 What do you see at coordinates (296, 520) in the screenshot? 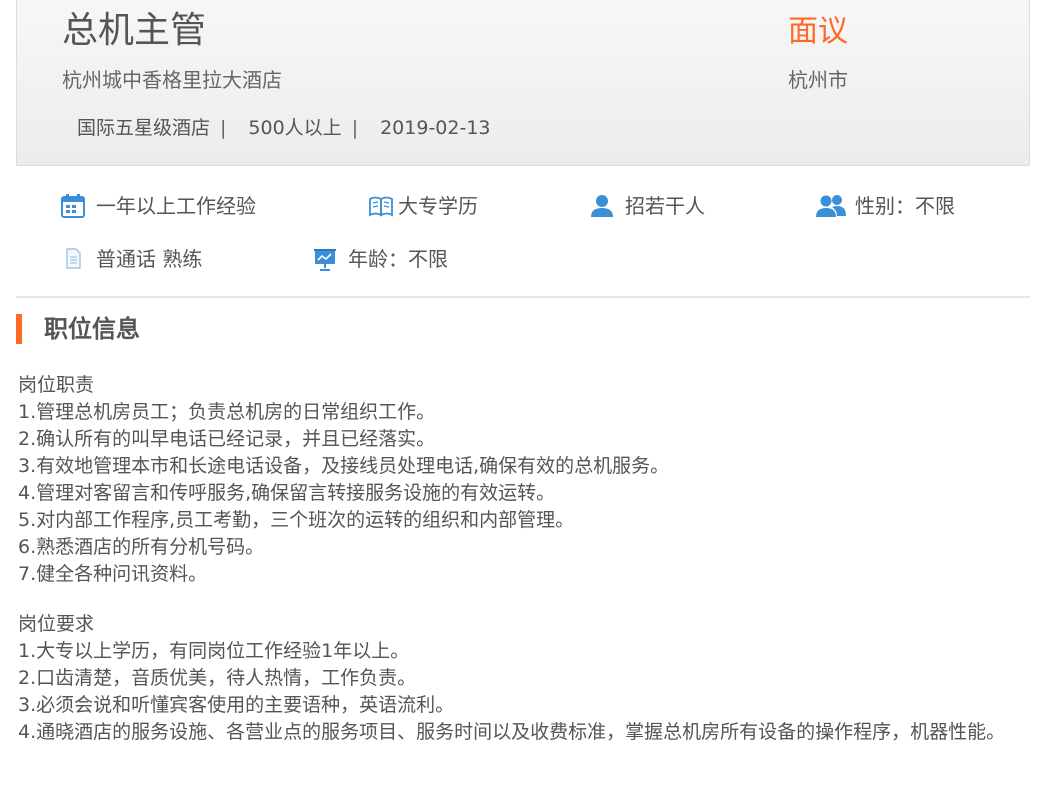
I see `duty-item: 5.对内部工作程序,员工考勤，三个班次的运转的组织和内部管理。` at bounding box center [296, 520].